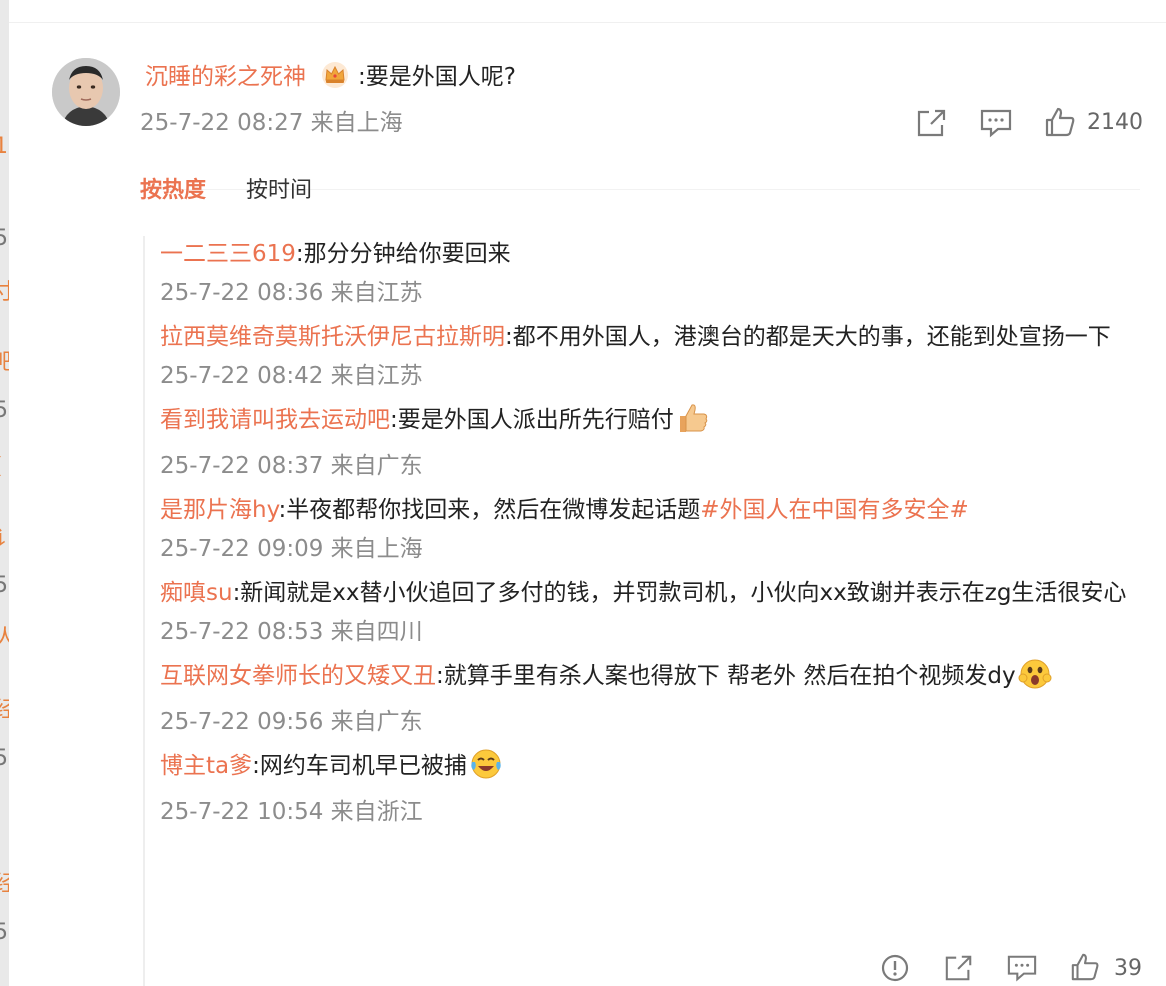  Describe the element at coordinates (242, 722) in the screenshot. I see `reply-time: 25-7-22 09:56` at that location.